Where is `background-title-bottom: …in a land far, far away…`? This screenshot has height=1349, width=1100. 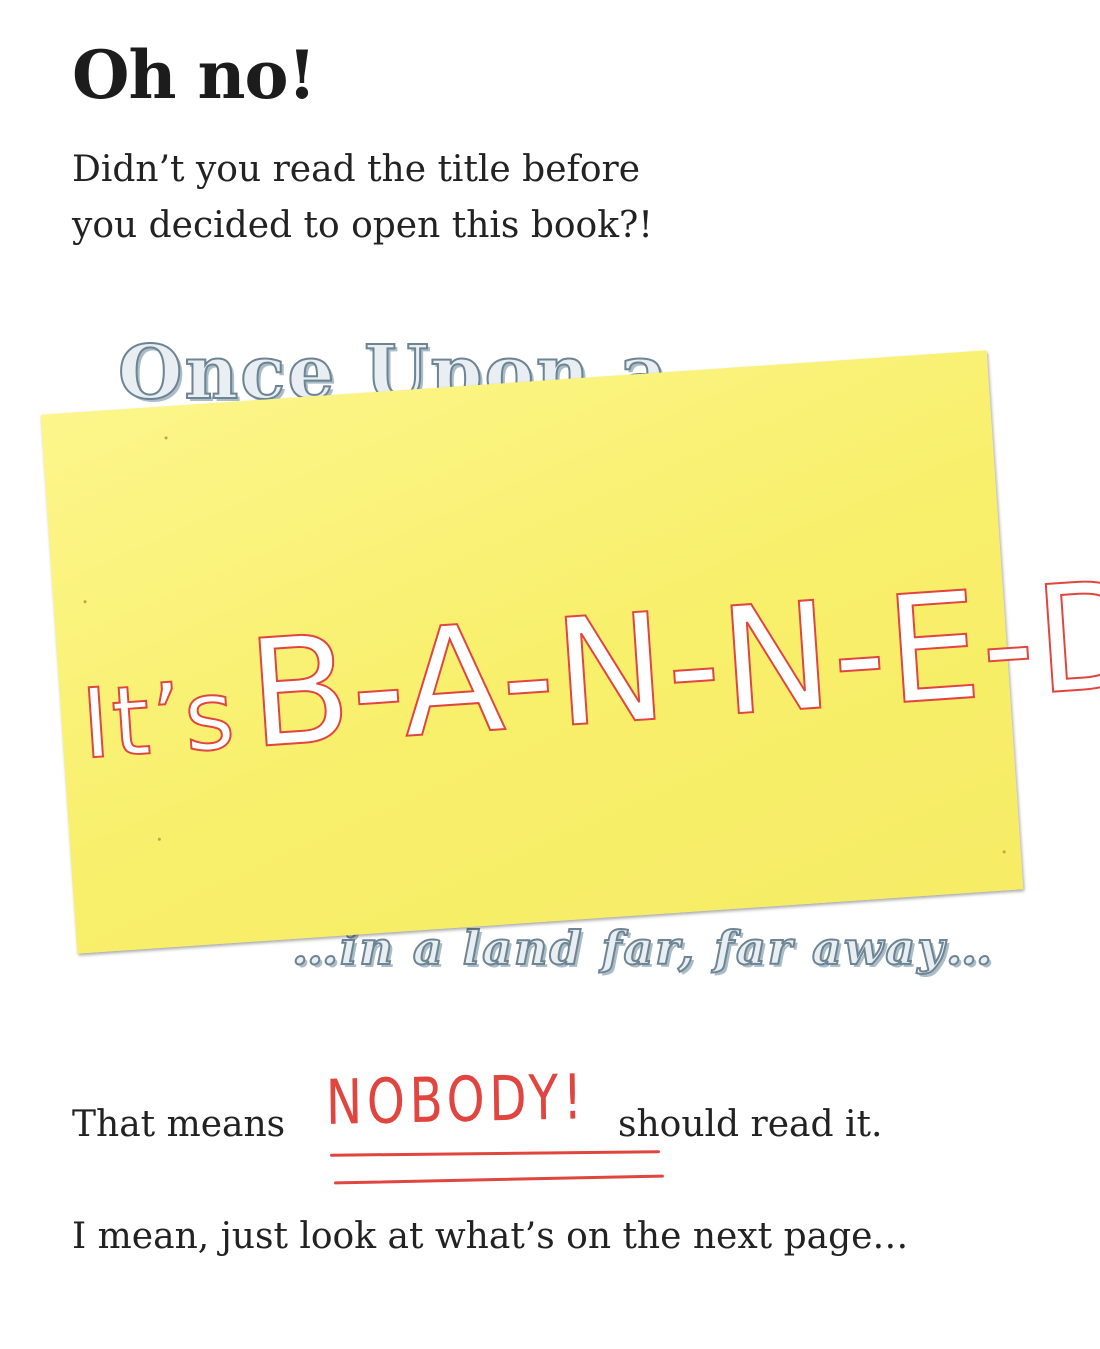 background-title-bottom: …in a land far, far away… is located at coordinates (642, 948).